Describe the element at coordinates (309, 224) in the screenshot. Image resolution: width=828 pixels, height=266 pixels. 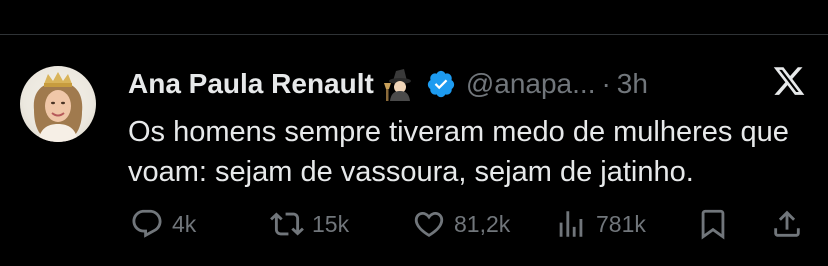
I see `repost-button: 15k` at that location.